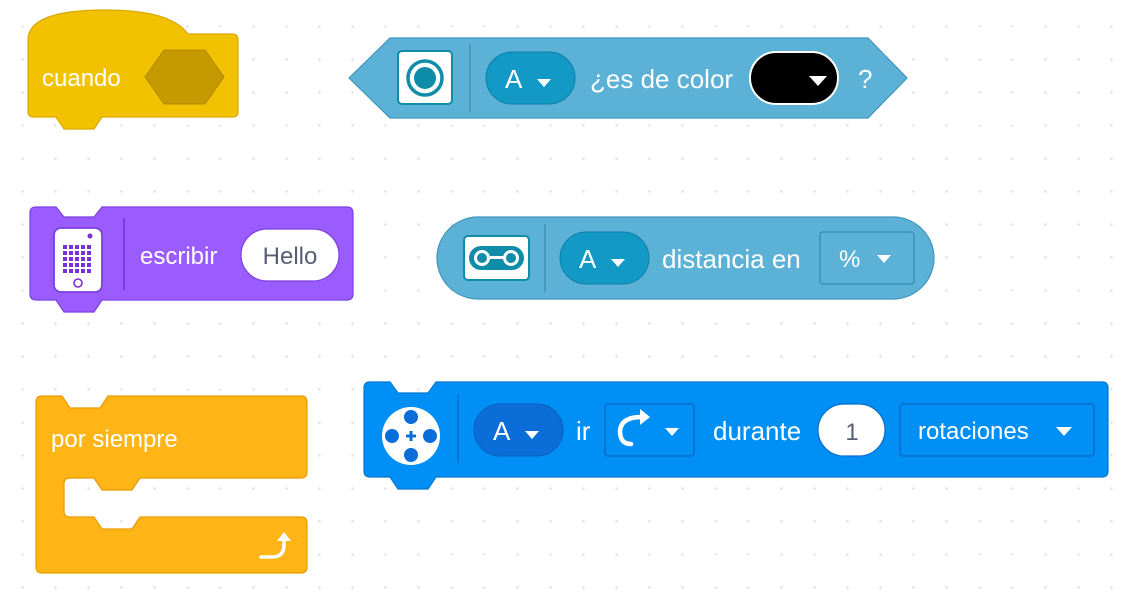 The height and width of the screenshot is (597, 1125). I want to click on color-sensor-icon, so click(425, 77).